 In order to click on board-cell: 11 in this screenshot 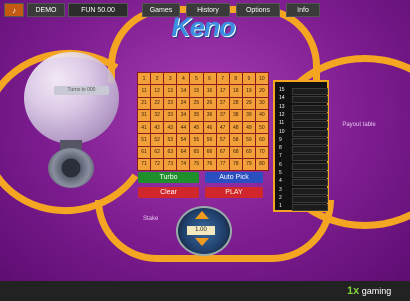, I will do `click(144, 91)`.